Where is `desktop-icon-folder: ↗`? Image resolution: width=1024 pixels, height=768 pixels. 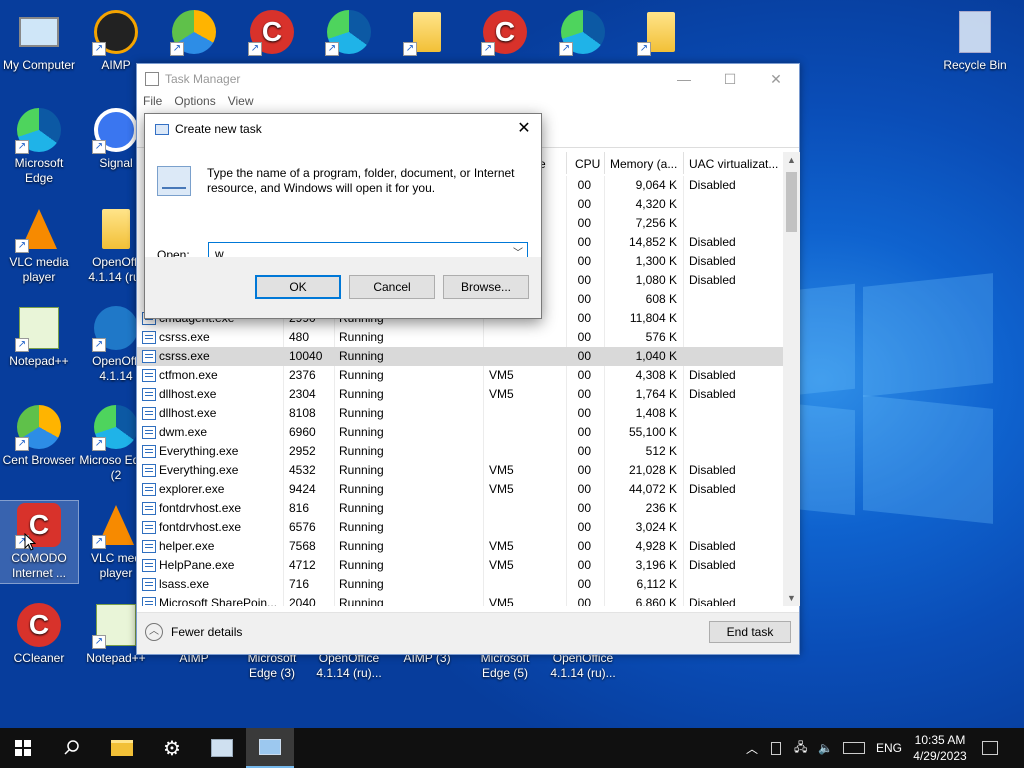 desktop-icon-folder: ↗ is located at coordinates (427, 33).